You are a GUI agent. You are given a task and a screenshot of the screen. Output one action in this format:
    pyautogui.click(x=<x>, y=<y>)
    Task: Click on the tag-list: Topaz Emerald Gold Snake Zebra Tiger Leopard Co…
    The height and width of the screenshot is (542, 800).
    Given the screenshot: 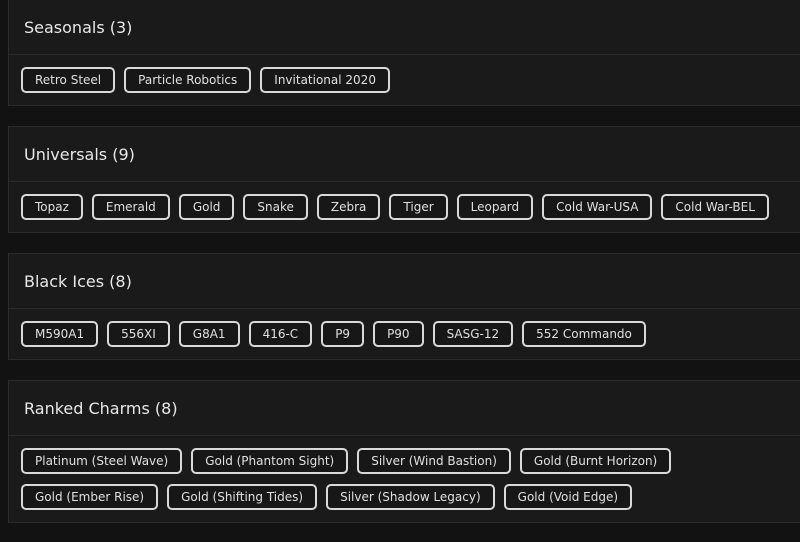 What is the action you would take?
    pyautogui.click(x=404, y=207)
    